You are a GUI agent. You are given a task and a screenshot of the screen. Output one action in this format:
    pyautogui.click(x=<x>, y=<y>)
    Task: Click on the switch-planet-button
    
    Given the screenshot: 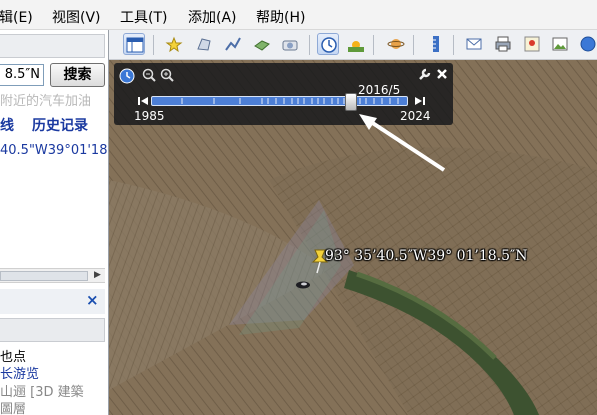 What is the action you would take?
    pyautogui.click(x=396, y=44)
    